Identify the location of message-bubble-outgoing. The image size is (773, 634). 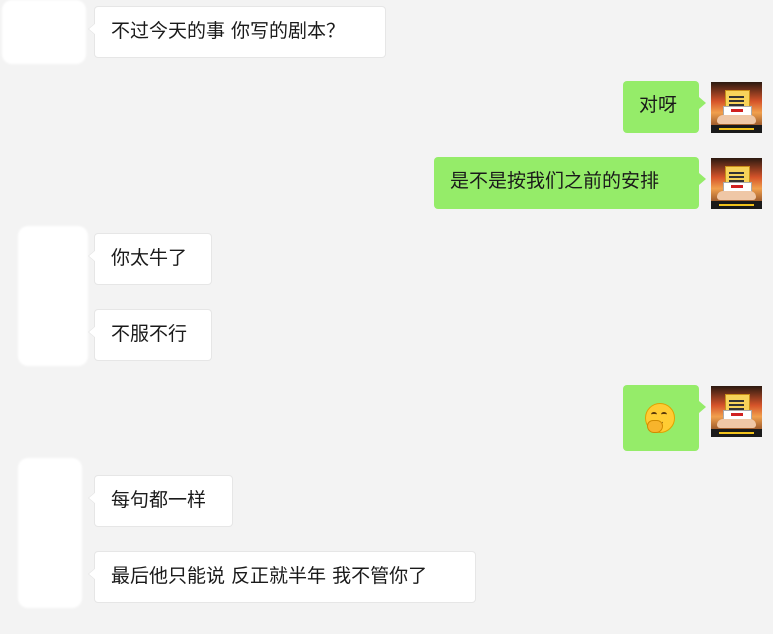
(664, 418).